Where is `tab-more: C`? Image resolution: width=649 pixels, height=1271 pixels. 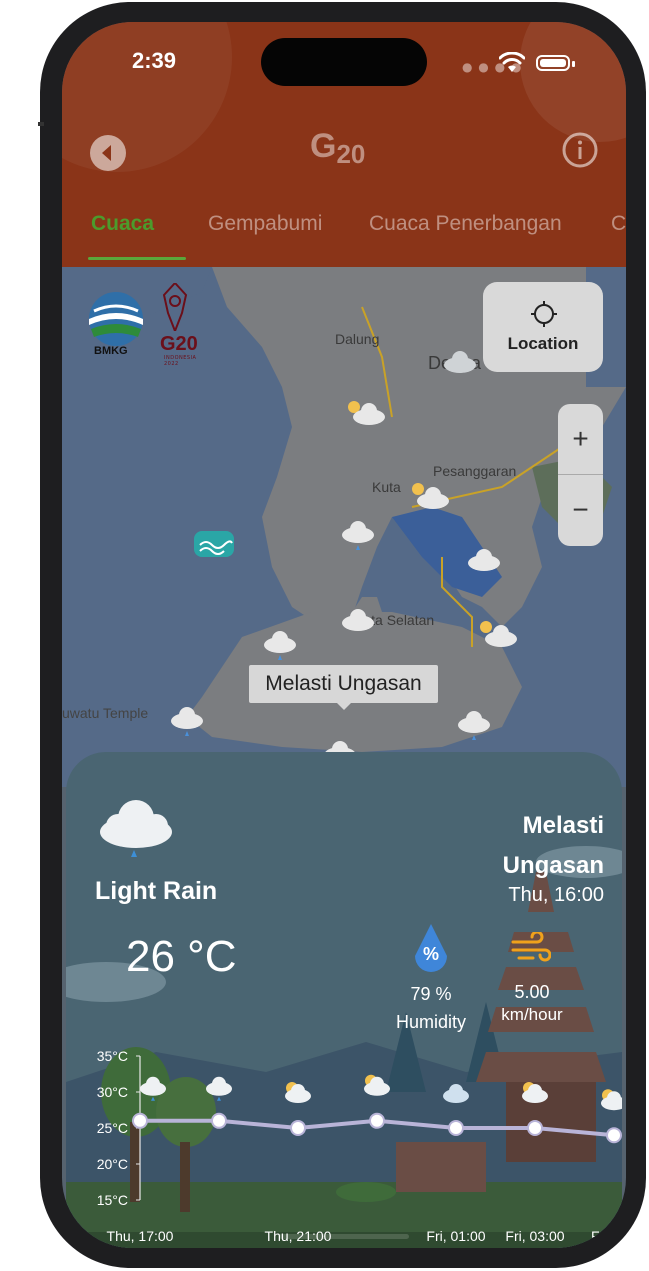
tab-more: C is located at coordinates (618, 224).